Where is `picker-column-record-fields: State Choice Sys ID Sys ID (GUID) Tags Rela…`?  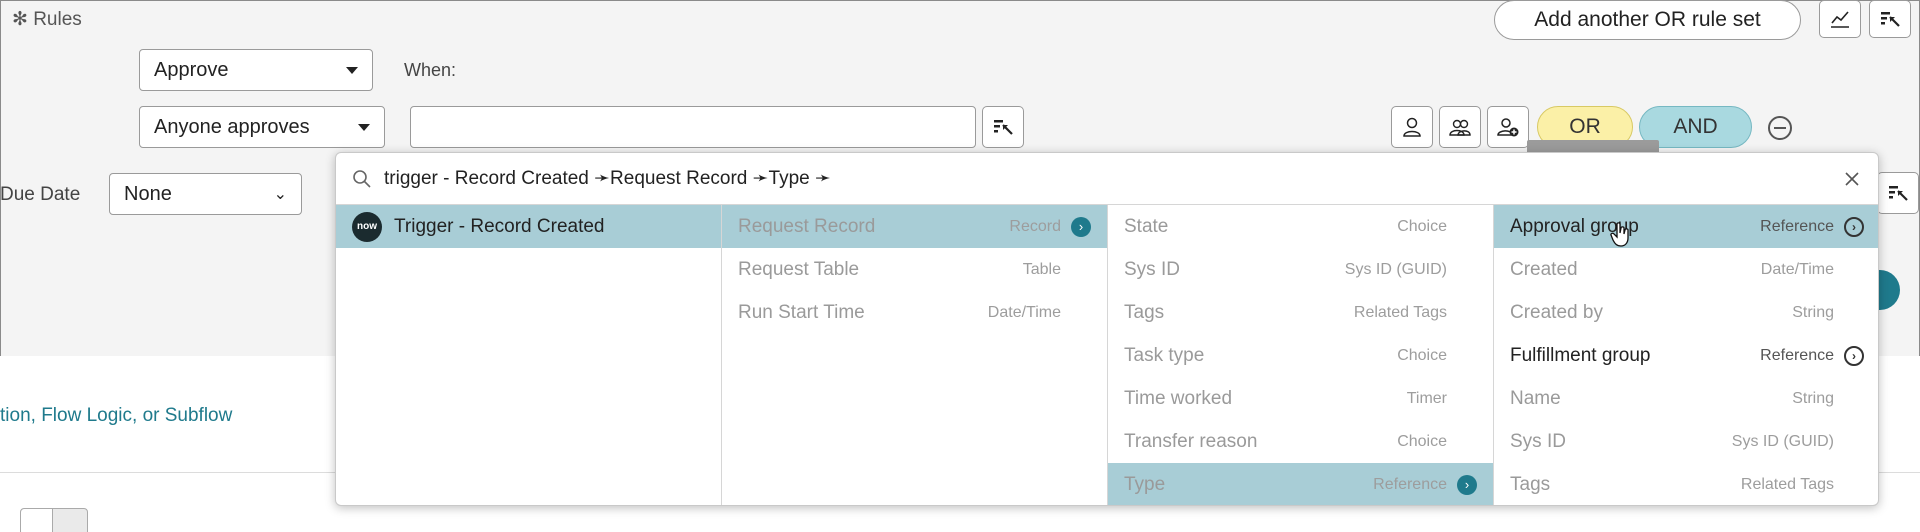
picker-column-record-fields: State Choice Sys ID Sys ID (GUID) Tags Rela… is located at coordinates (1301, 355).